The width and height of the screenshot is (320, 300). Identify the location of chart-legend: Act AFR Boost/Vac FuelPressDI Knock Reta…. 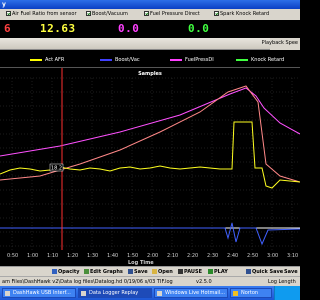
(150, 59).